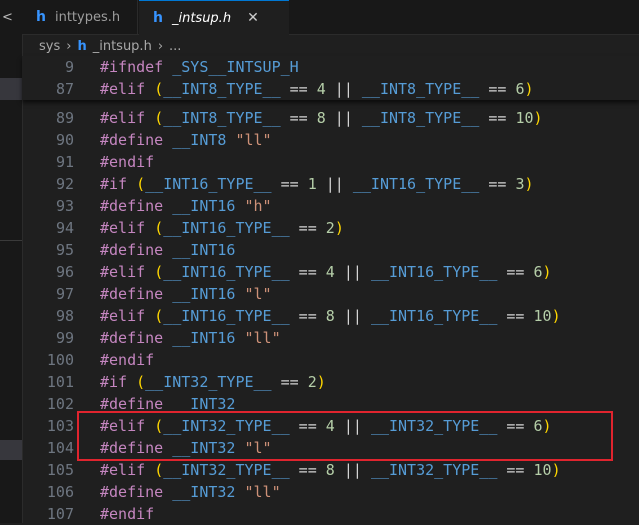 This screenshot has height=525, width=639. I want to click on code-line: 9 #ifndef _SYS__INTSUP_H, so click(330, 67).